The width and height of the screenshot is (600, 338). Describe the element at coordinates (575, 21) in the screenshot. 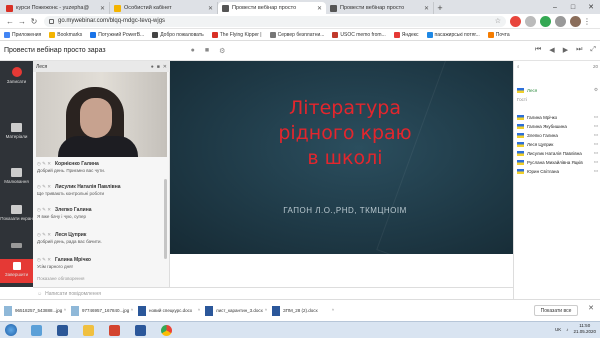

I see `avatar` at that location.